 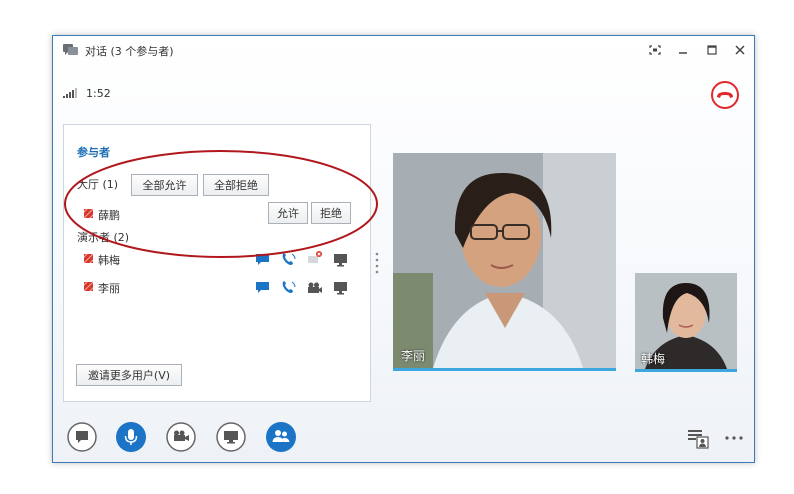 What do you see at coordinates (403, 51) in the screenshot?
I see `title-bar: 对话 (3 个参与者)` at bounding box center [403, 51].